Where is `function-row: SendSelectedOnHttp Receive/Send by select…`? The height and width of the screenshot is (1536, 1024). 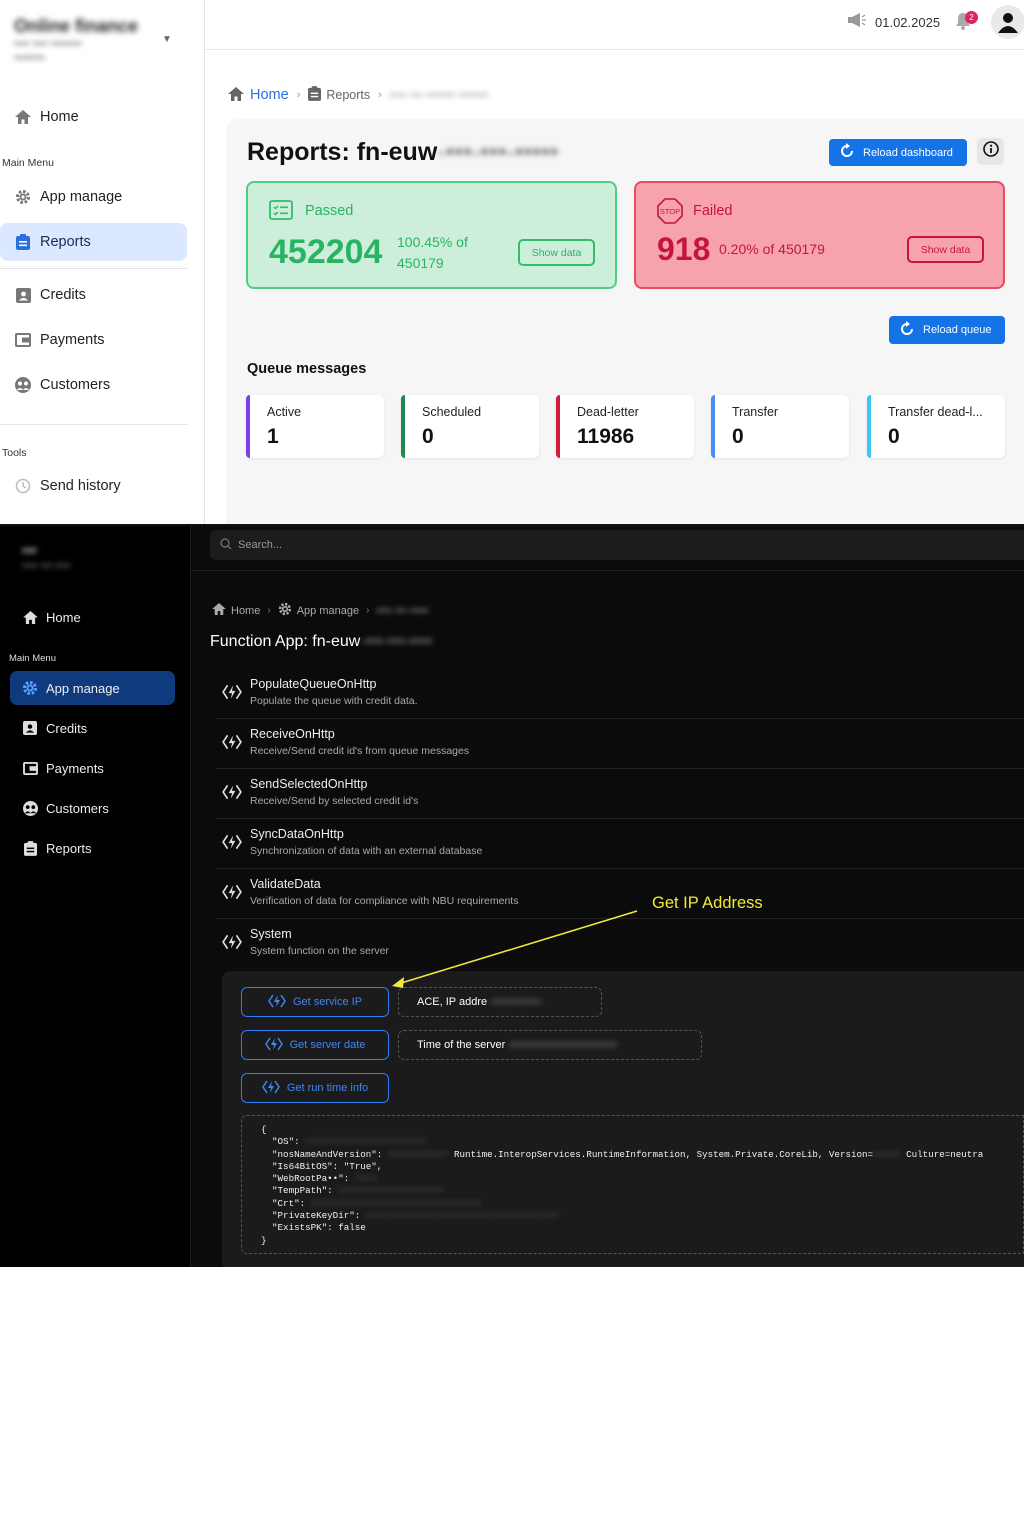
function-row: SendSelectedOnHttp Receive/Send by select… is located at coordinates (620, 794).